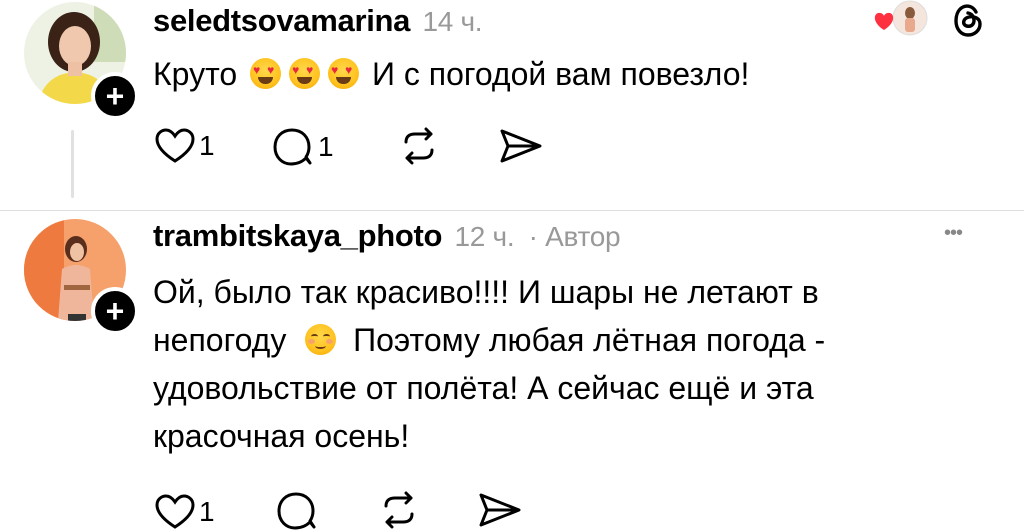 The height and width of the screenshot is (532, 1024). I want to click on comment-text: Круто ♥ ♥ ♥ ♥ ♥ ♥ И с погодой вам повезло!, so click(451, 74).